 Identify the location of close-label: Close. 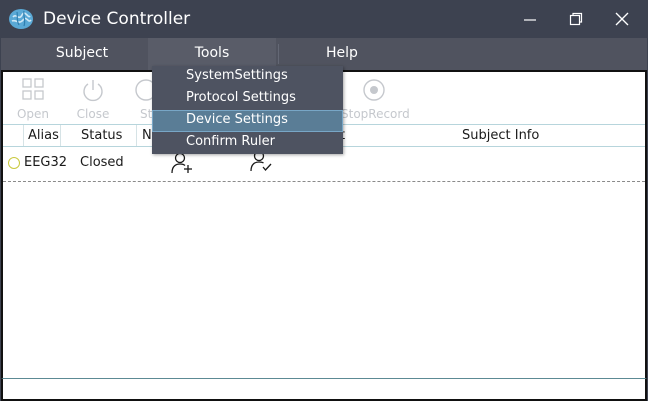
(93, 114).